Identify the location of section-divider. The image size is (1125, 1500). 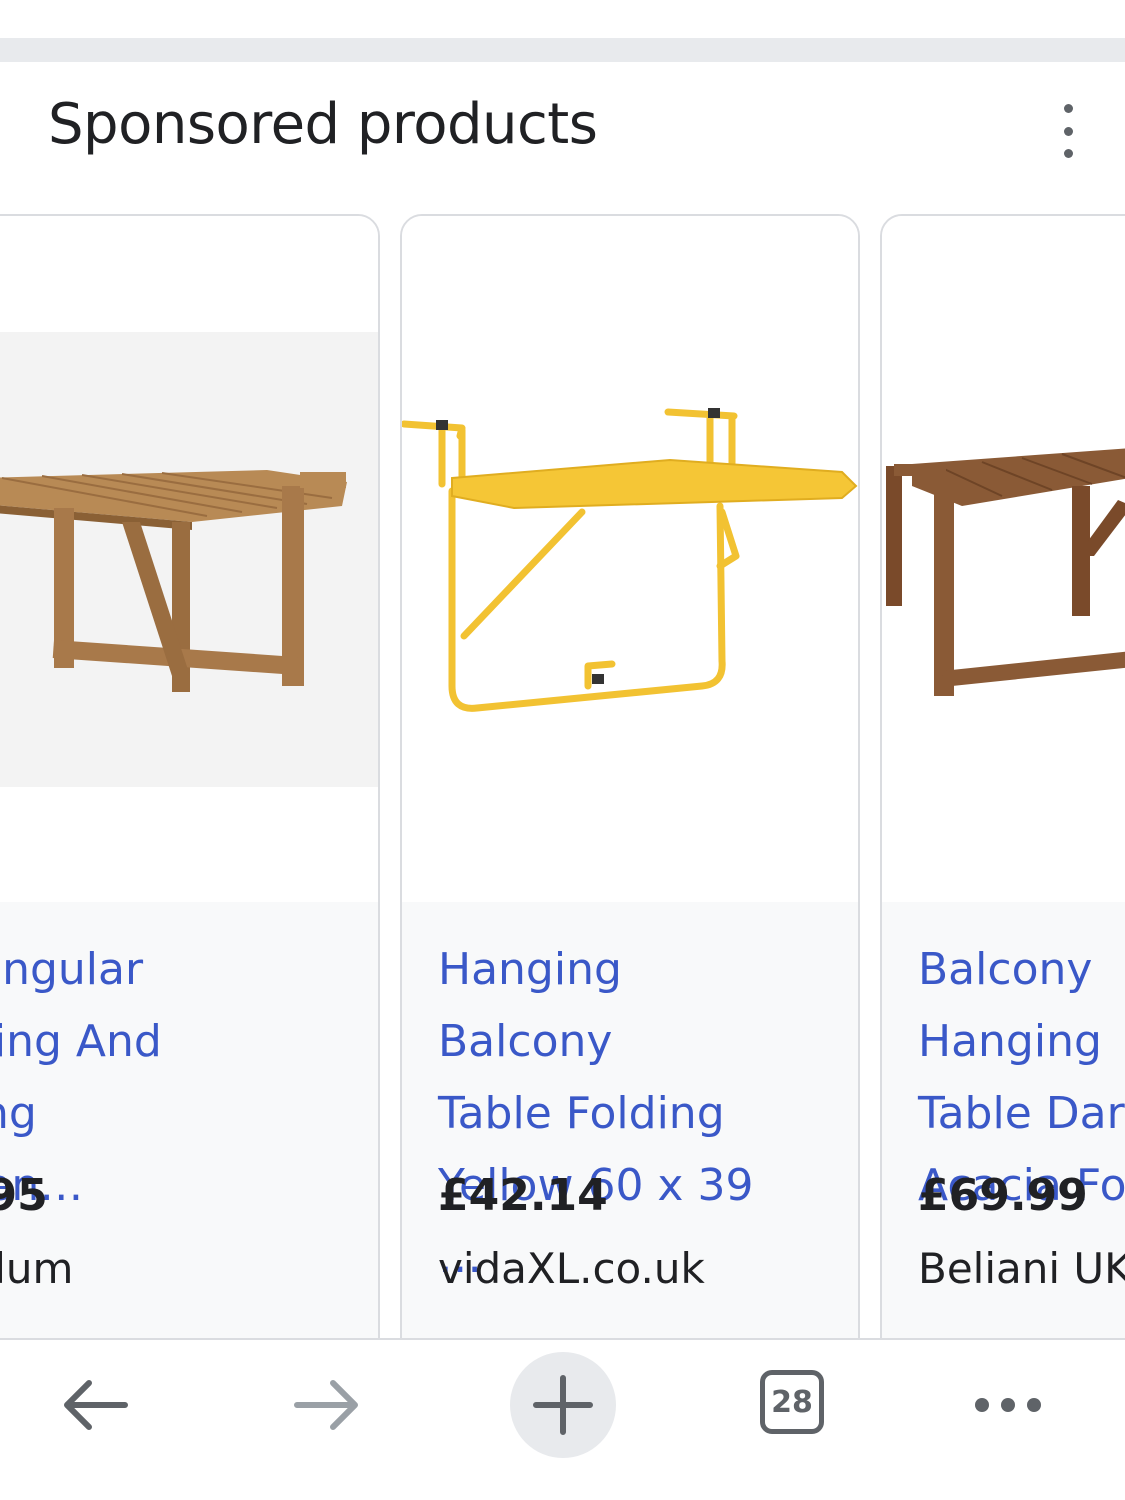
(562, 50).